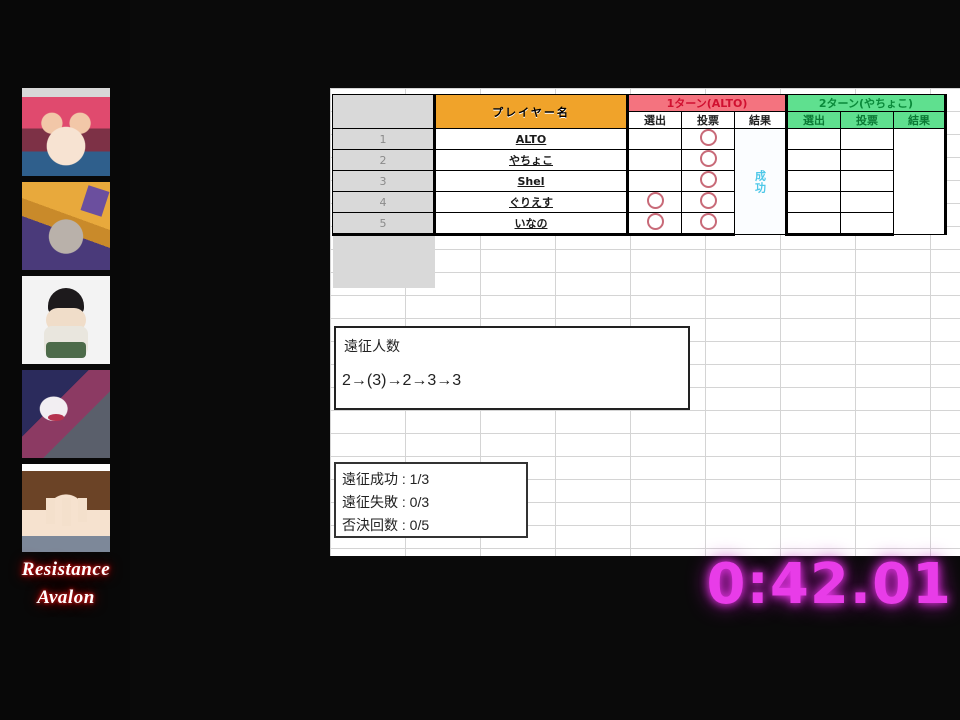  What do you see at coordinates (920, 181) in the screenshot?
I see `turn2-result-cell` at bounding box center [920, 181].